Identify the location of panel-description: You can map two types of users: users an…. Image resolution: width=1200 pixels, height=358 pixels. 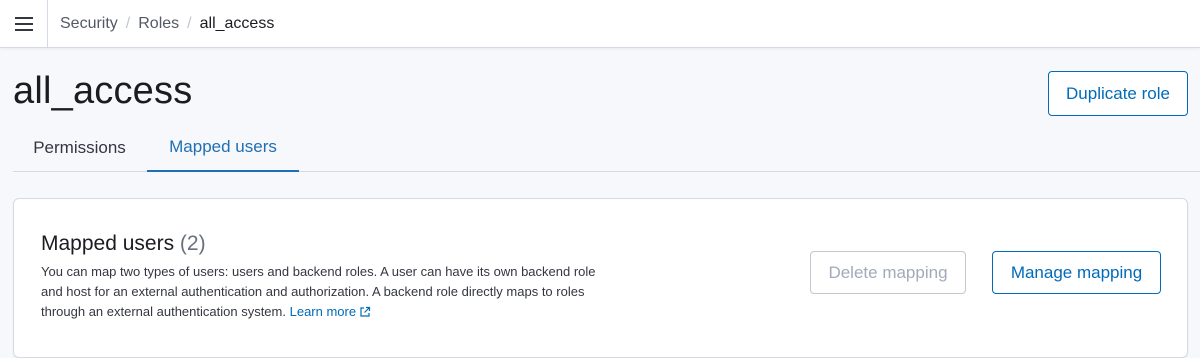
(321, 292).